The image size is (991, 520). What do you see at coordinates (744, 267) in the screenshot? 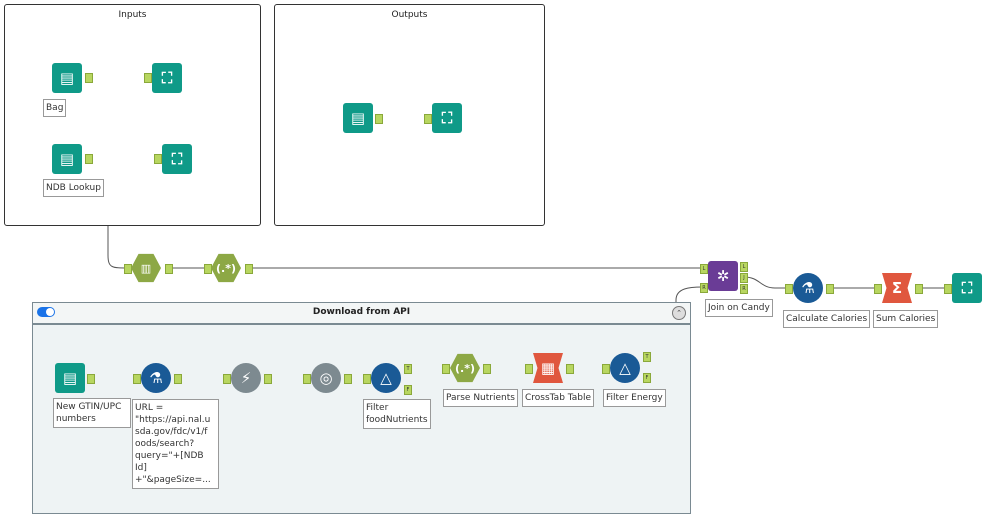
I see `join-left-output-anchor: L` at bounding box center [744, 267].